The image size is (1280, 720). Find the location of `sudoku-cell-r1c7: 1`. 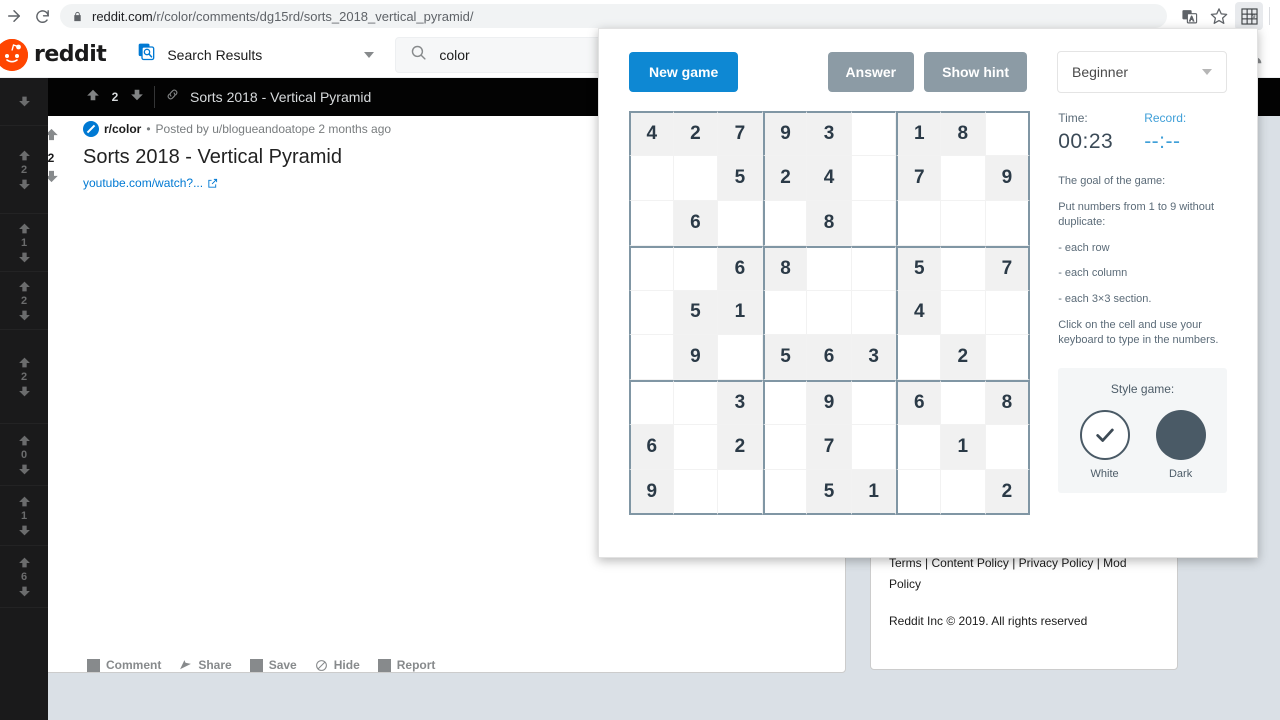

sudoku-cell-r1c7: 1 is located at coordinates (919, 133).